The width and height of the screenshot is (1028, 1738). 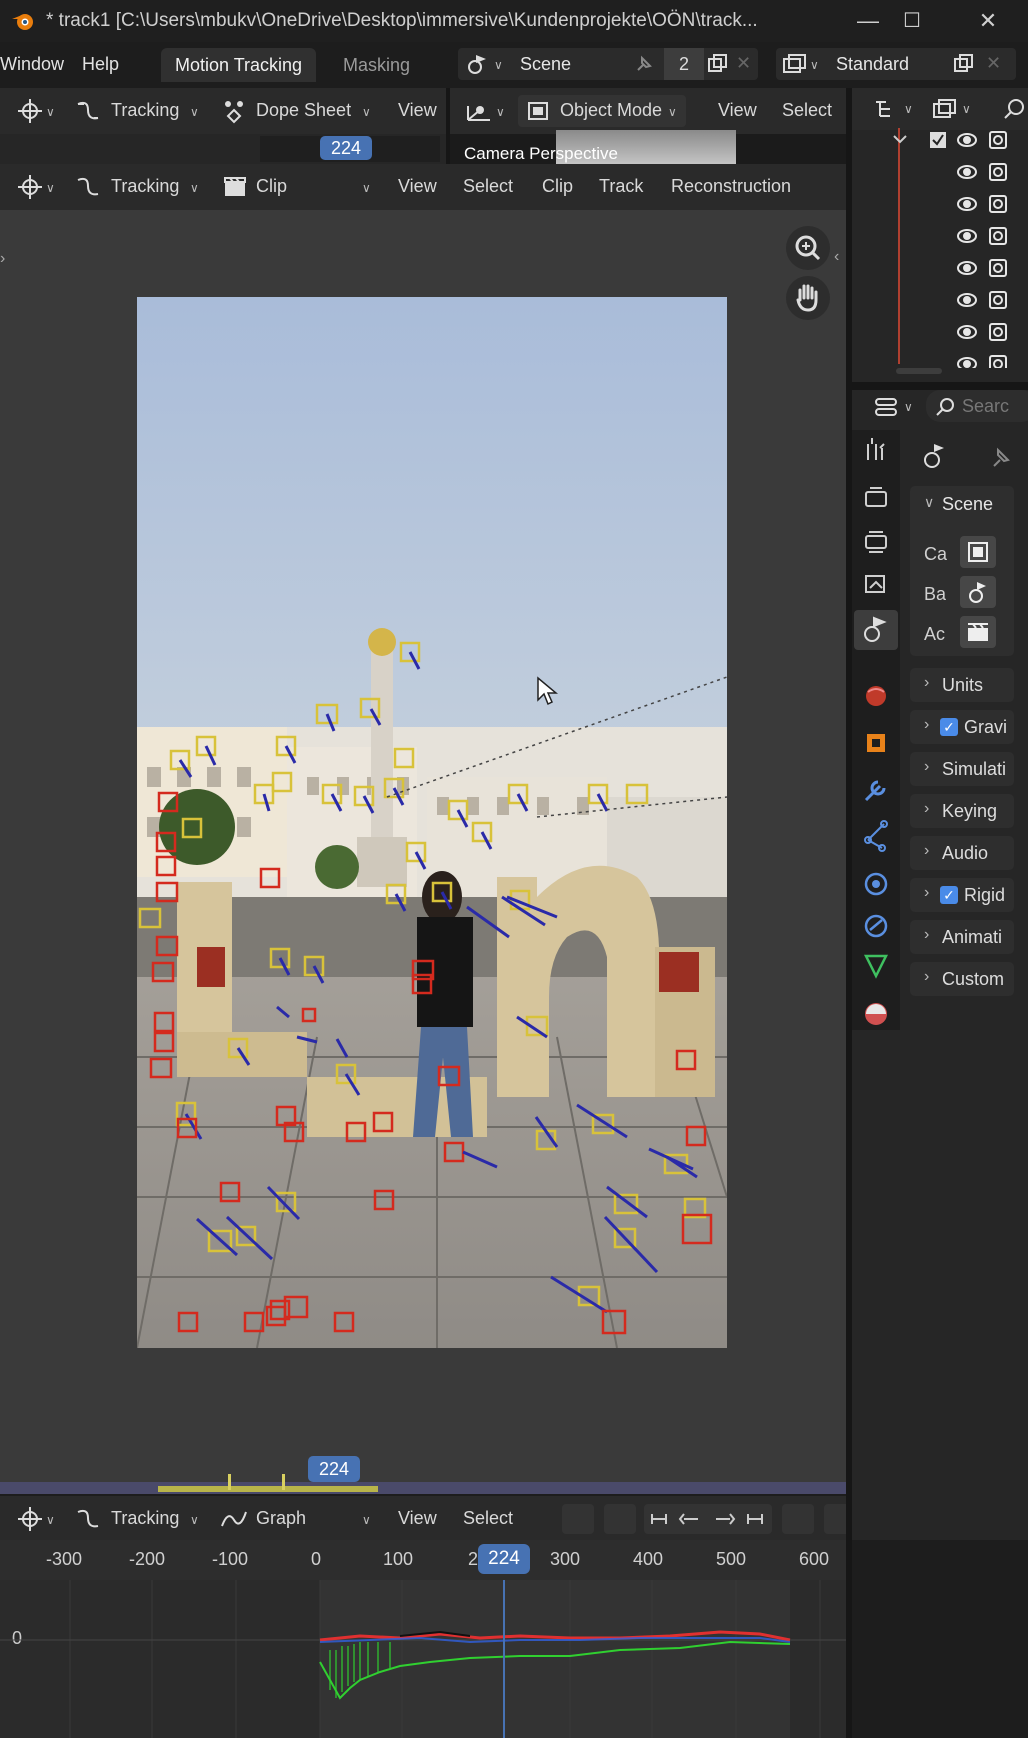 I want to click on minimize-icon: —, so click(x=868, y=21).